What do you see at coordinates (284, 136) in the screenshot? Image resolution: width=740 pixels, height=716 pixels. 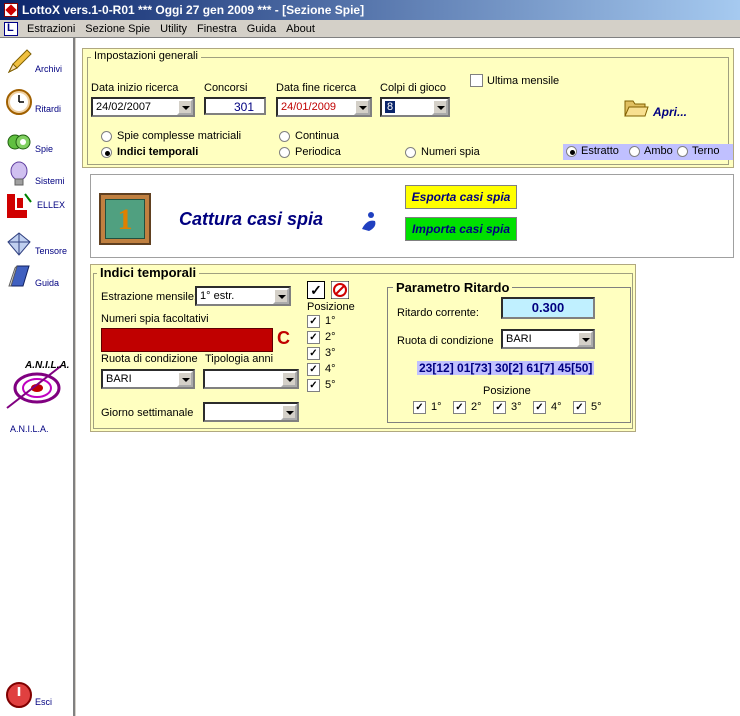 I see `continua-radio` at bounding box center [284, 136].